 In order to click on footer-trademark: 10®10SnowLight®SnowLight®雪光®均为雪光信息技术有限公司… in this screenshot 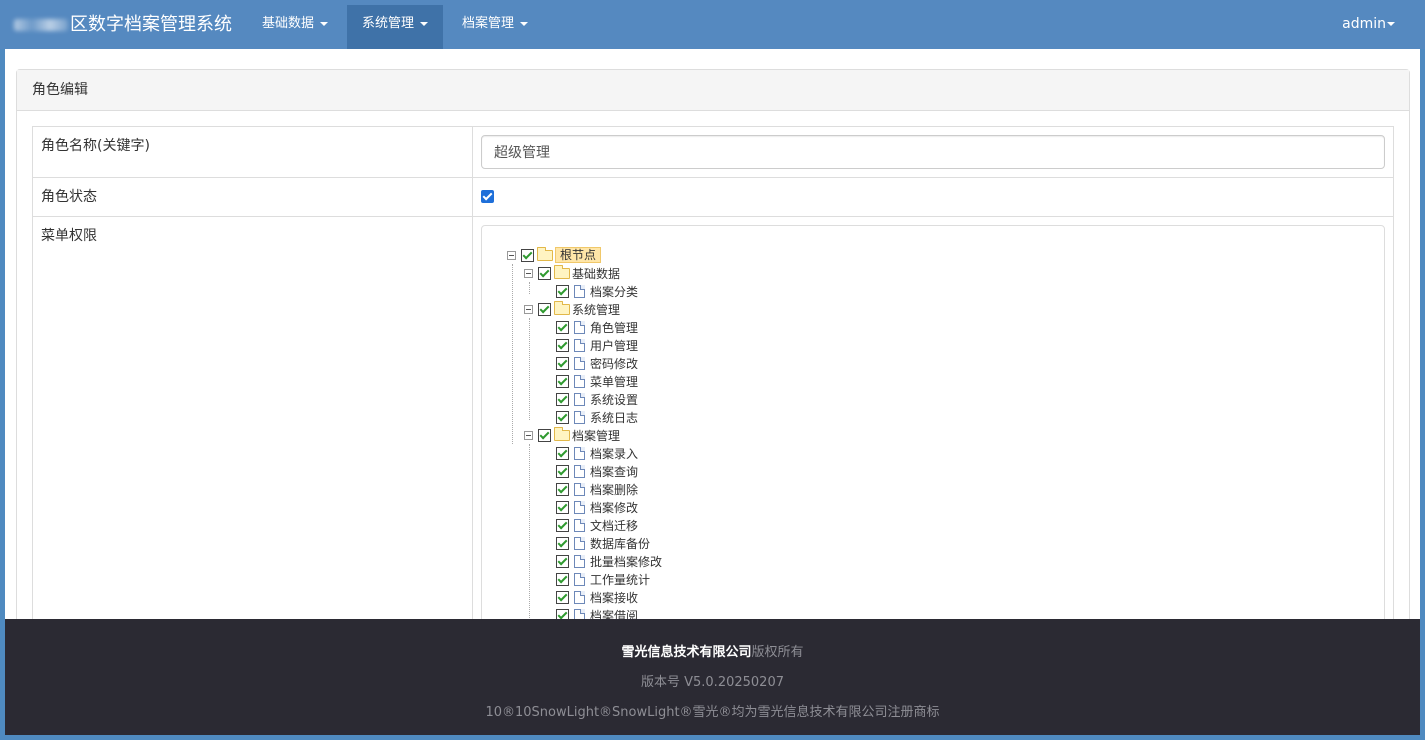, I will do `click(712, 712)`.